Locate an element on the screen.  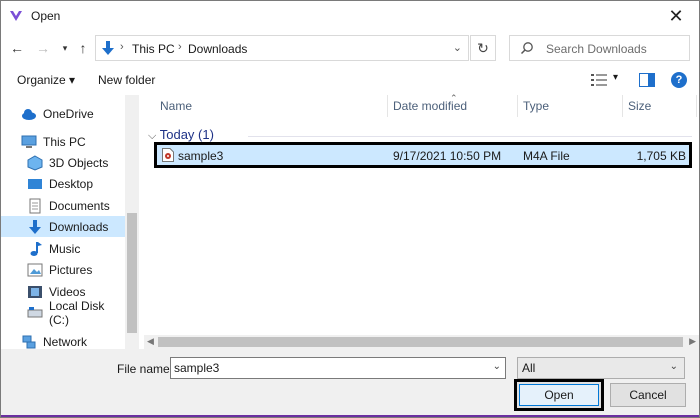
command-bar: Organize ▾ New folder ▾ ? is located at coordinates (350, 80).